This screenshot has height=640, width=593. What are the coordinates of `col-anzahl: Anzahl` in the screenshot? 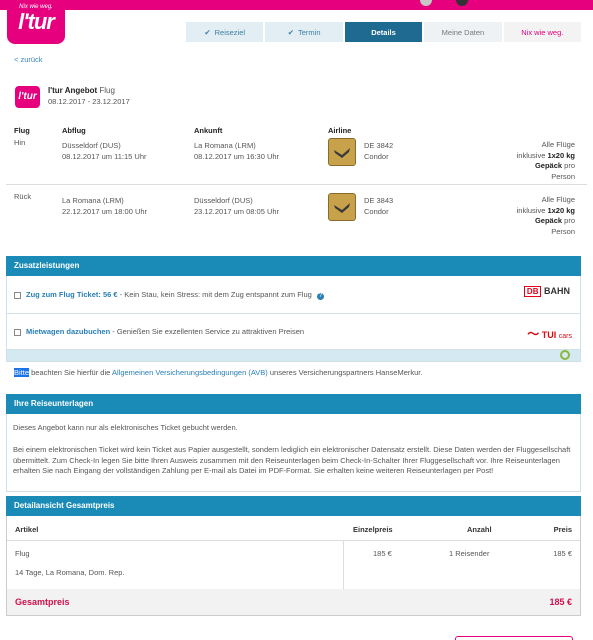 It's located at (479, 529).